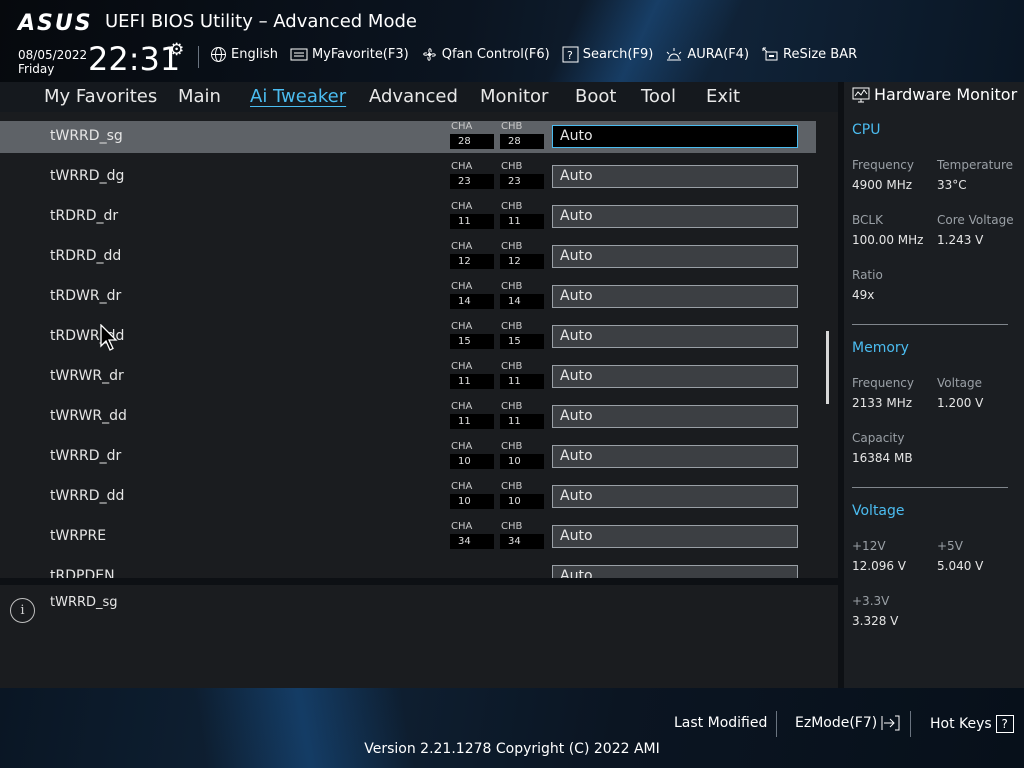 Image resolution: width=1024 pixels, height=768 pixels. I want to click on aura-light-icon, so click(674, 54).